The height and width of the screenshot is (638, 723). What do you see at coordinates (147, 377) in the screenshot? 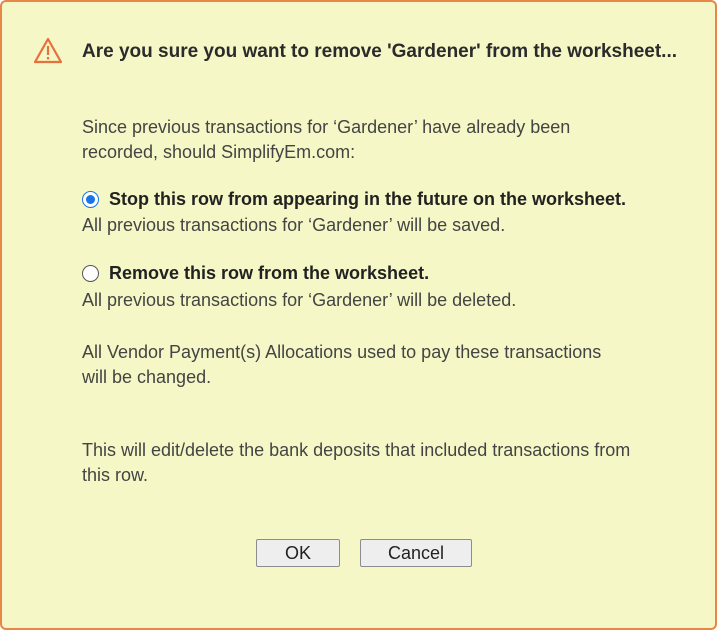
I see `allocations-text-line-2: will be changed.` at bounding box center [147, 377].